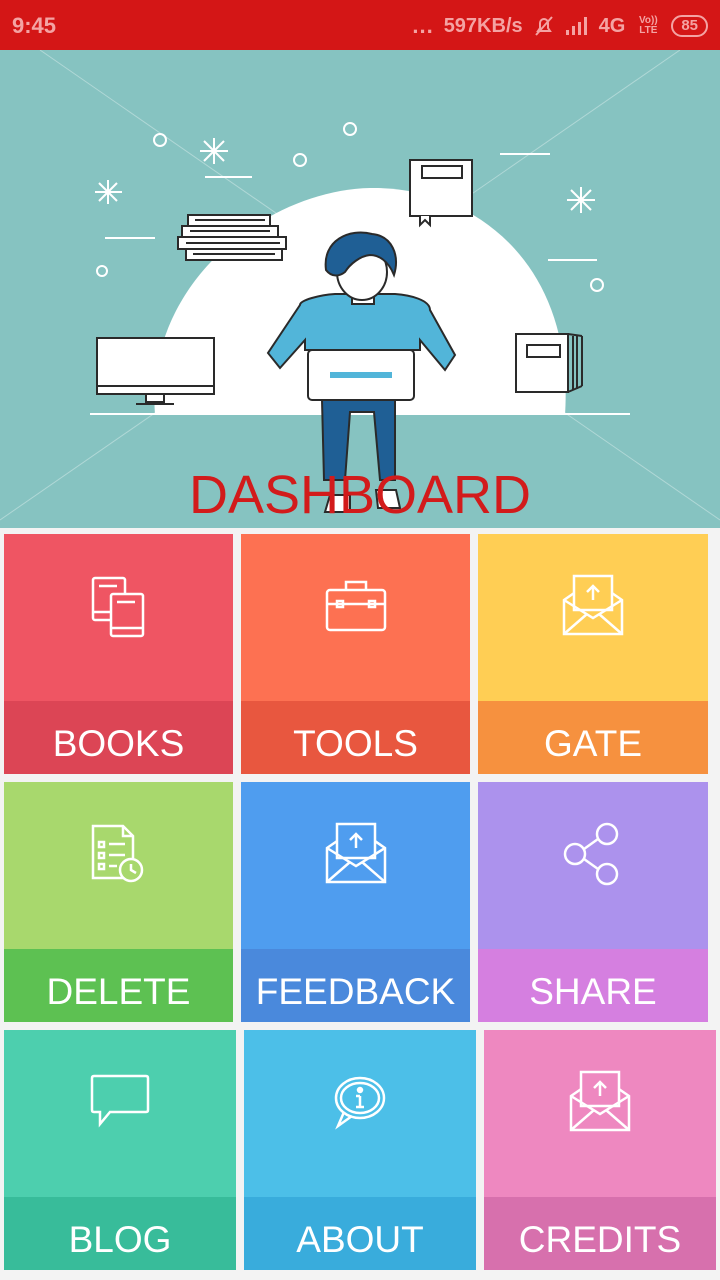 The width and height of the screenshot is (720, 1280). What do you see at coordinates (591, 854) in the screenshot?
I see `share-icon` at bounding box center [591, 854].